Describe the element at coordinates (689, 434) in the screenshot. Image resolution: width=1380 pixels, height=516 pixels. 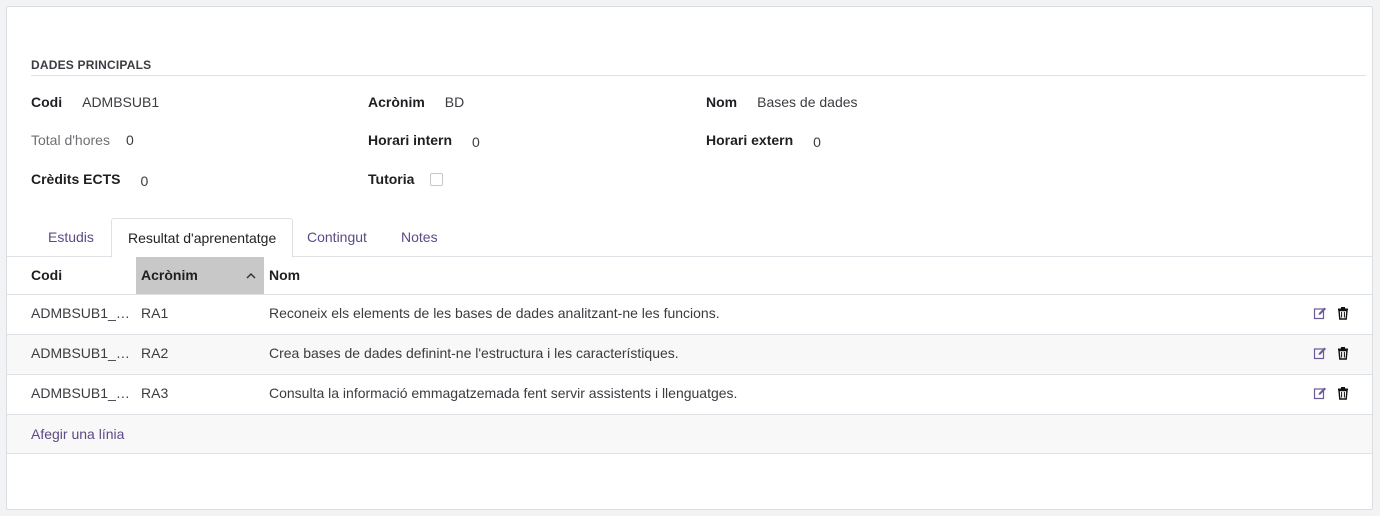
I see `add-line-row: Afegir una línia` at that location.